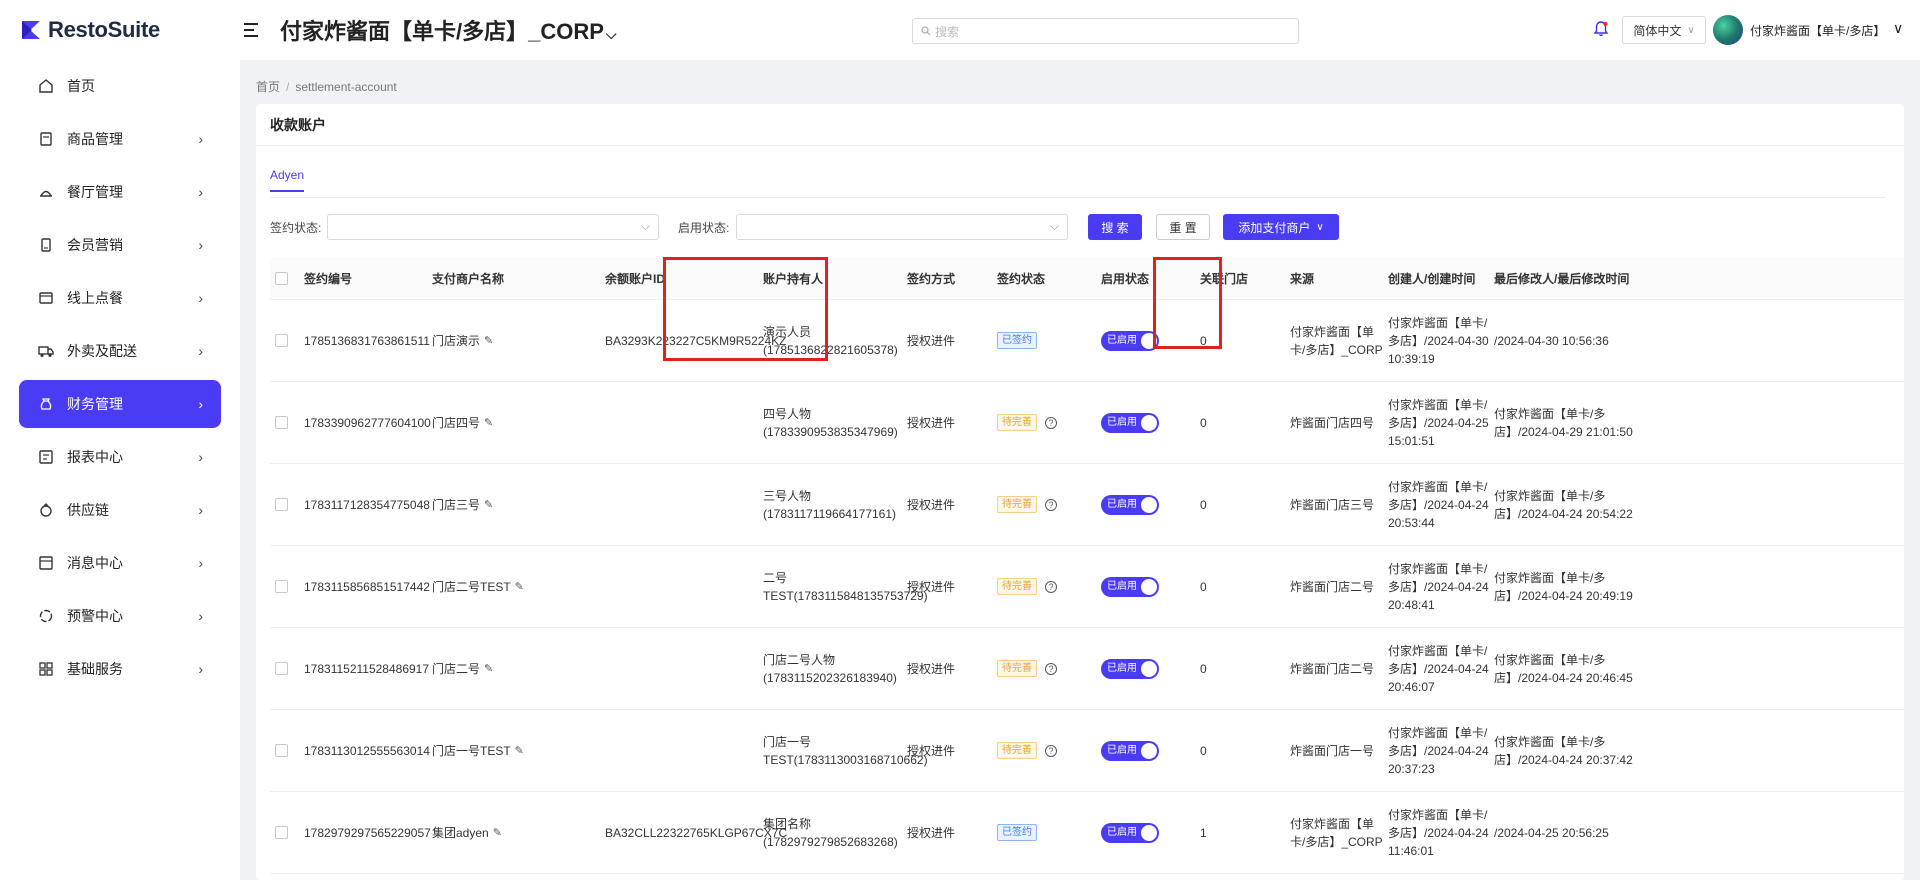 The width and height of the screenshot is (1920, 880). I want to click on search-input: 搜索, so click(1105, 31).